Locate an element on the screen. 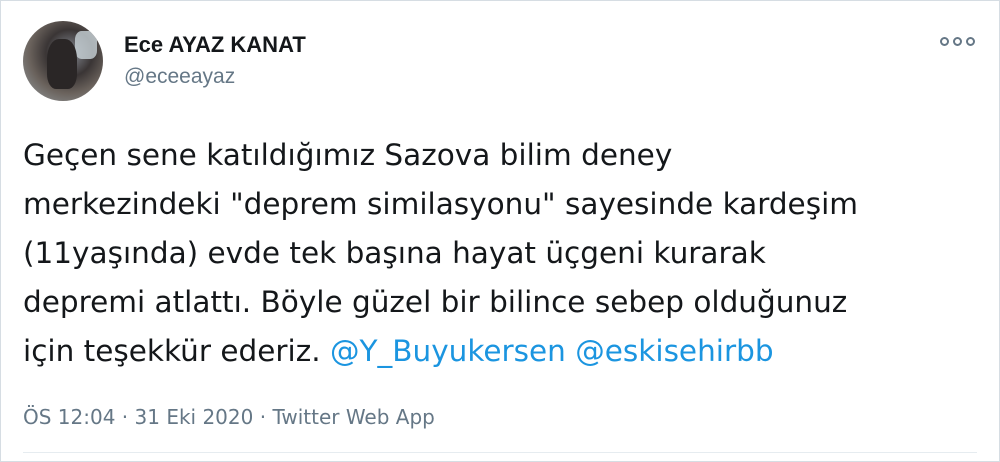  divider is located at coordinates (500, 452).